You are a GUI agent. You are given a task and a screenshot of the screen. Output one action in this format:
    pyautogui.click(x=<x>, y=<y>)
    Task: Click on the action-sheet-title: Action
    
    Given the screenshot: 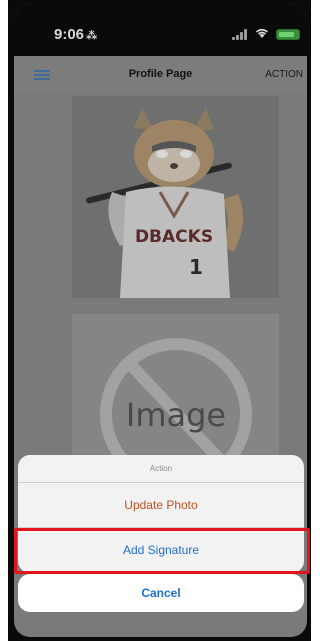 What is the action you would take?
    pyautogui.click(x=161, y=469)
    